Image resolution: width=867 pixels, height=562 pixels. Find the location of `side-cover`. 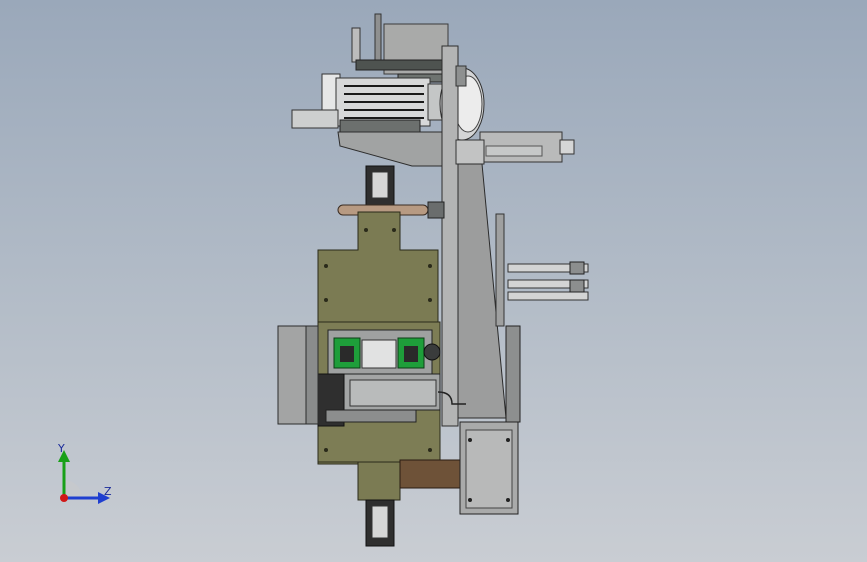

side-cover is located at coordinates (293, 375).